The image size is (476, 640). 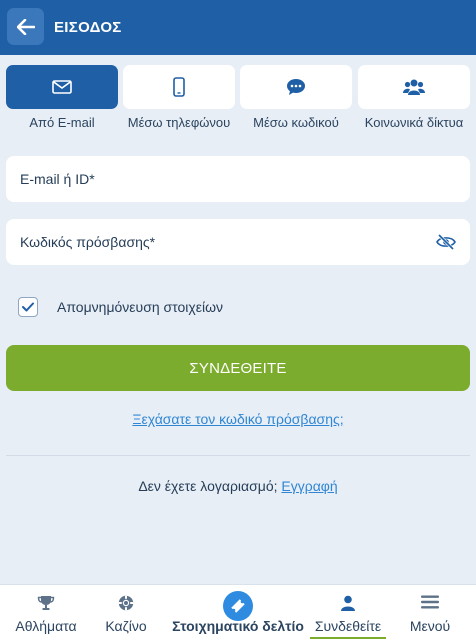 What do you see at coordinates (430, 612) in the screenshot?
I see `nav-menu: Μενού` at bounding box center [430, 612].